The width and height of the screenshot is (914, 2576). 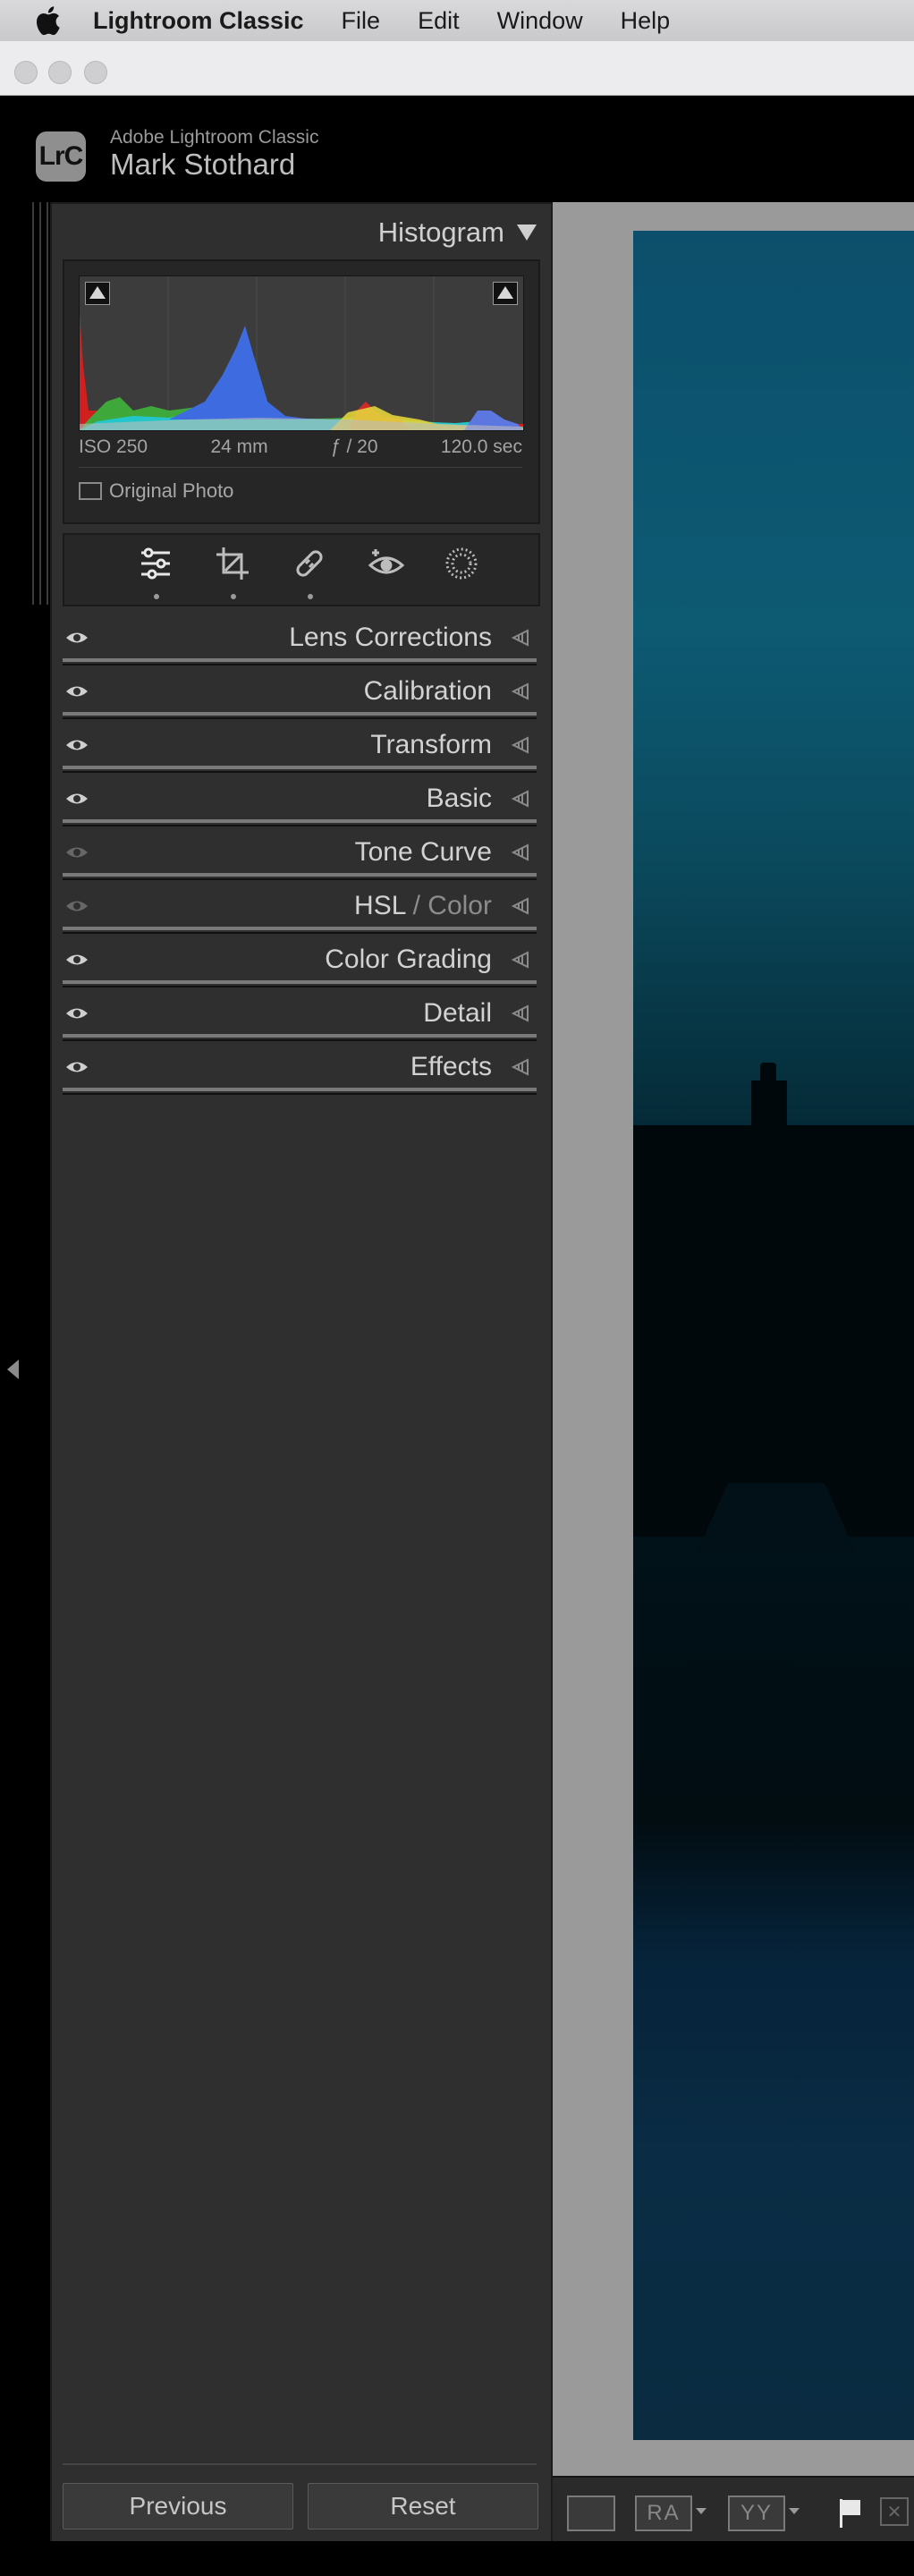 I want to click on exif-info: ISO 250 24 mm ƒ / 20 120.0 sec, so click(x=300, y=447).